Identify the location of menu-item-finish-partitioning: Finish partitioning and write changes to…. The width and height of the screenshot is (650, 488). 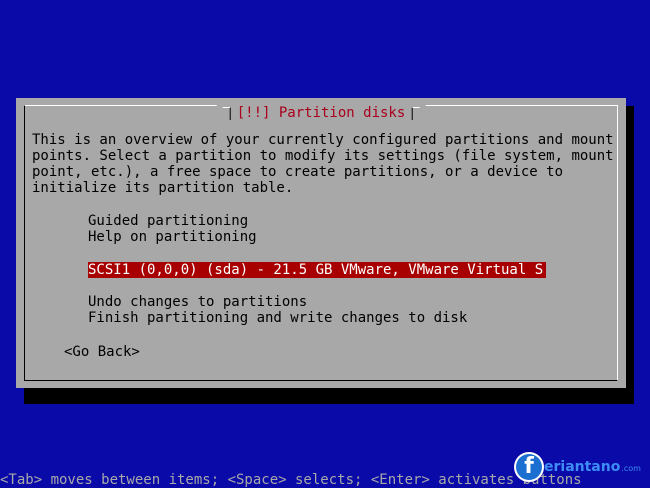
(277, 318).